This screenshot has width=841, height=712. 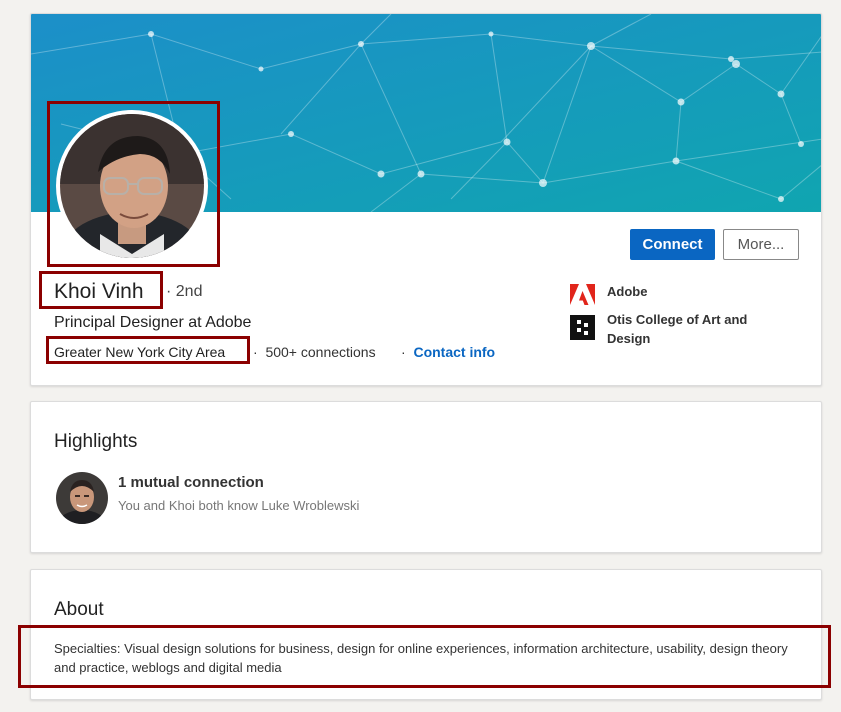 What do you see at coordinates (672, 244) in the screenshot?
I see `connect-button: Connect` at bounding box center [672, 244].